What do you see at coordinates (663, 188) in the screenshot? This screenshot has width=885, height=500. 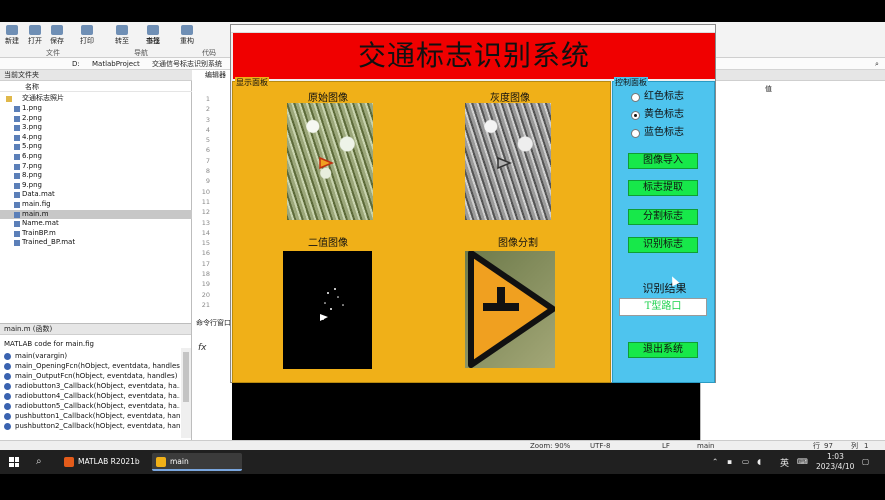 I see `extract-sign-button: 标志提取` at bounding box center [663, 188].